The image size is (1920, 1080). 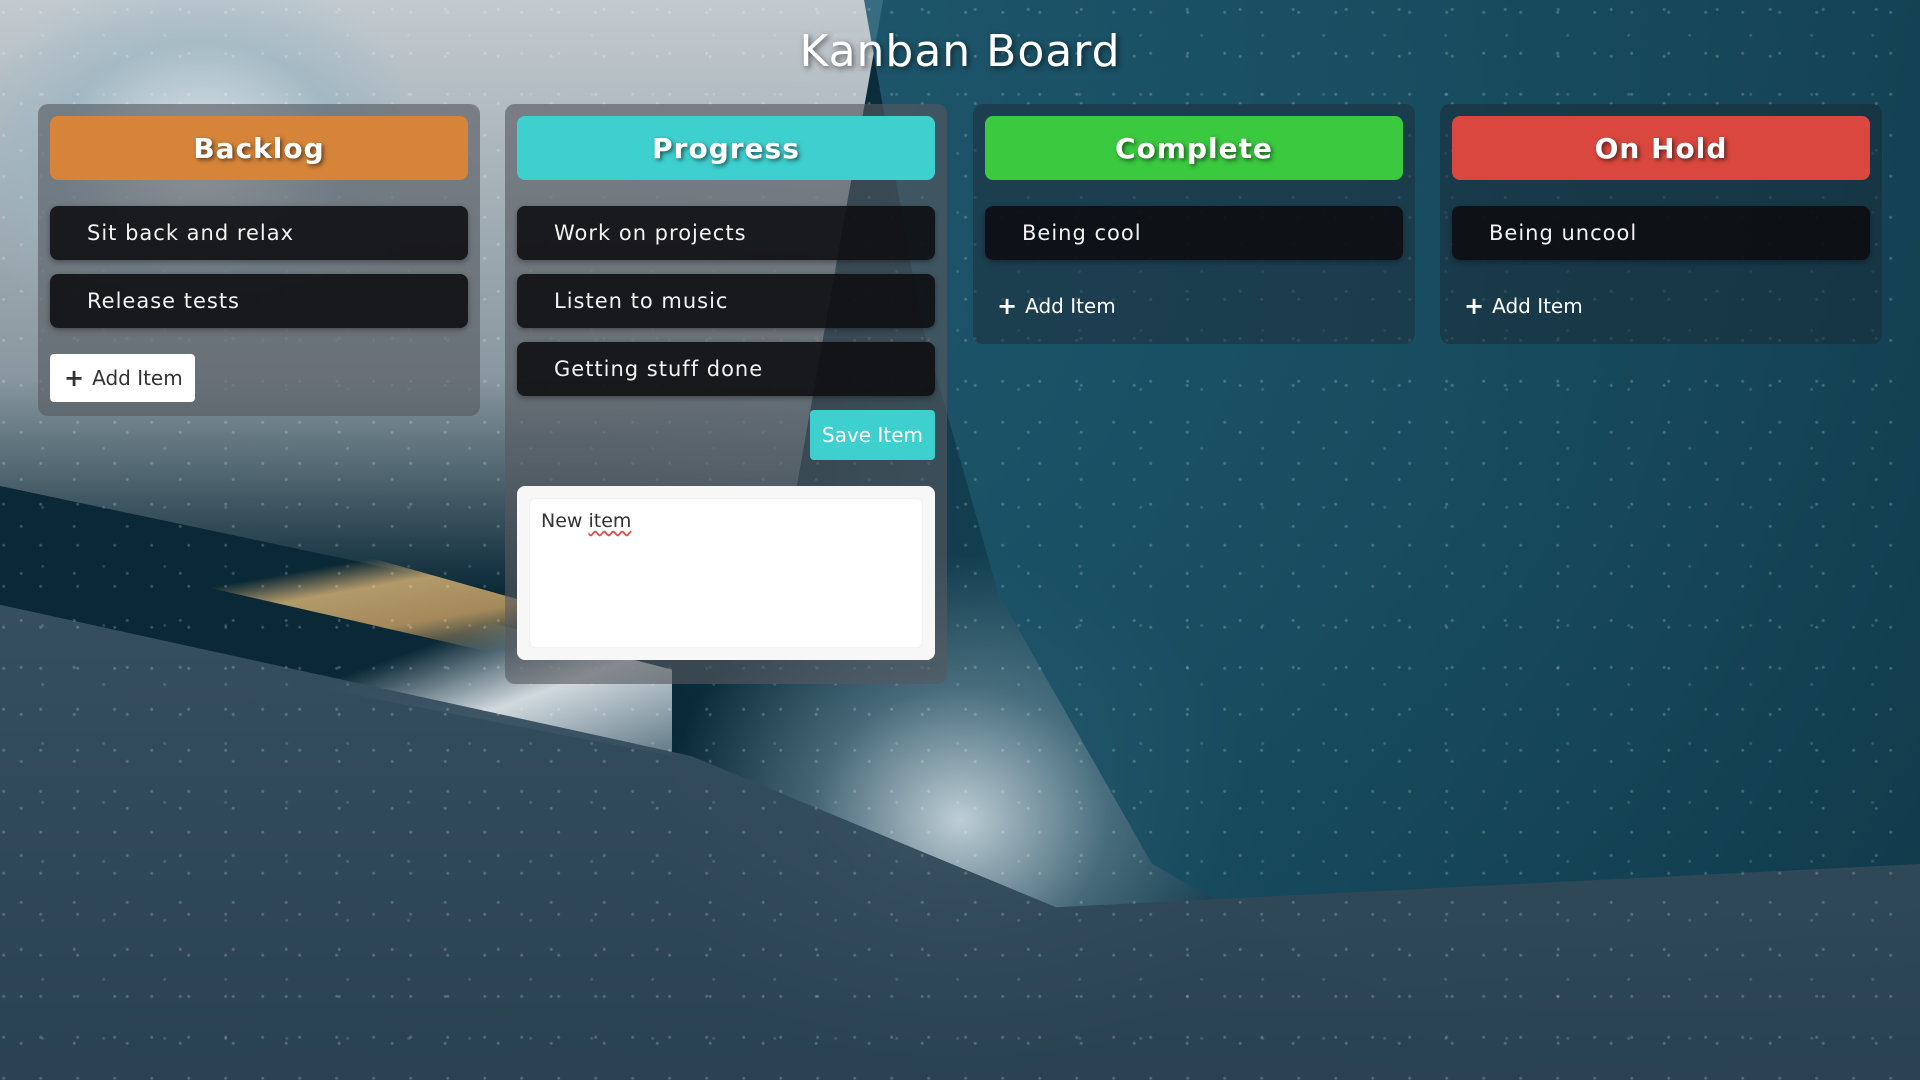 What do you see at coordinates (726, 369) in the screenshot?
I see `task-card: Getting stuff done` at bounding box center [726, 369].